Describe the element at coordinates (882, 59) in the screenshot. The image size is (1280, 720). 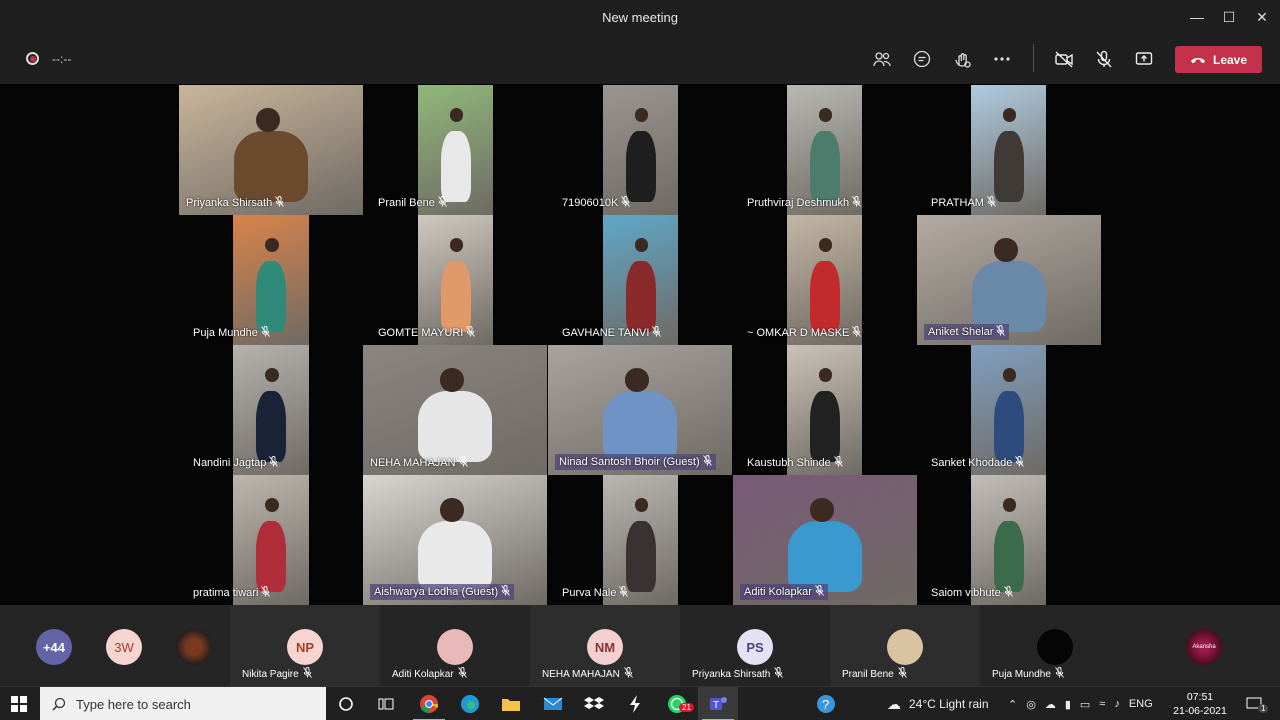
I see `participants-icon` at that location.